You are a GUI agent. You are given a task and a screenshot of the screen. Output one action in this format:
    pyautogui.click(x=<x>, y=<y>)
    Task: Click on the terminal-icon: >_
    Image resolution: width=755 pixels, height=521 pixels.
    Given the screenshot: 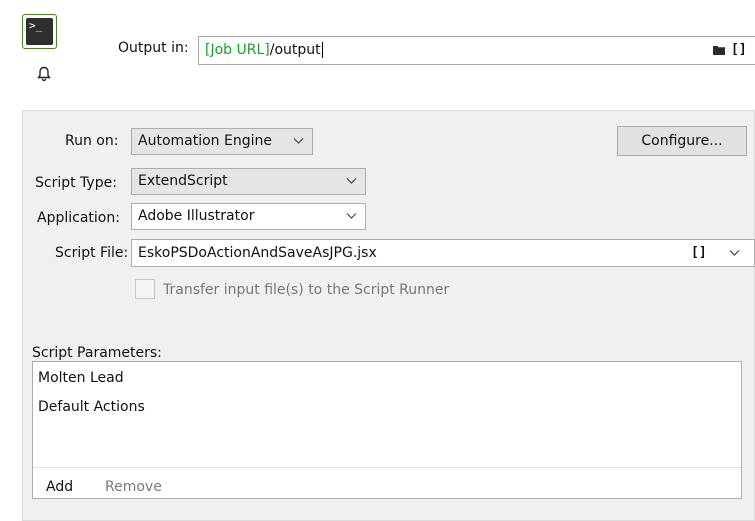 What is the action you would take?
    pyautogui.click(x=39, y=31)
    